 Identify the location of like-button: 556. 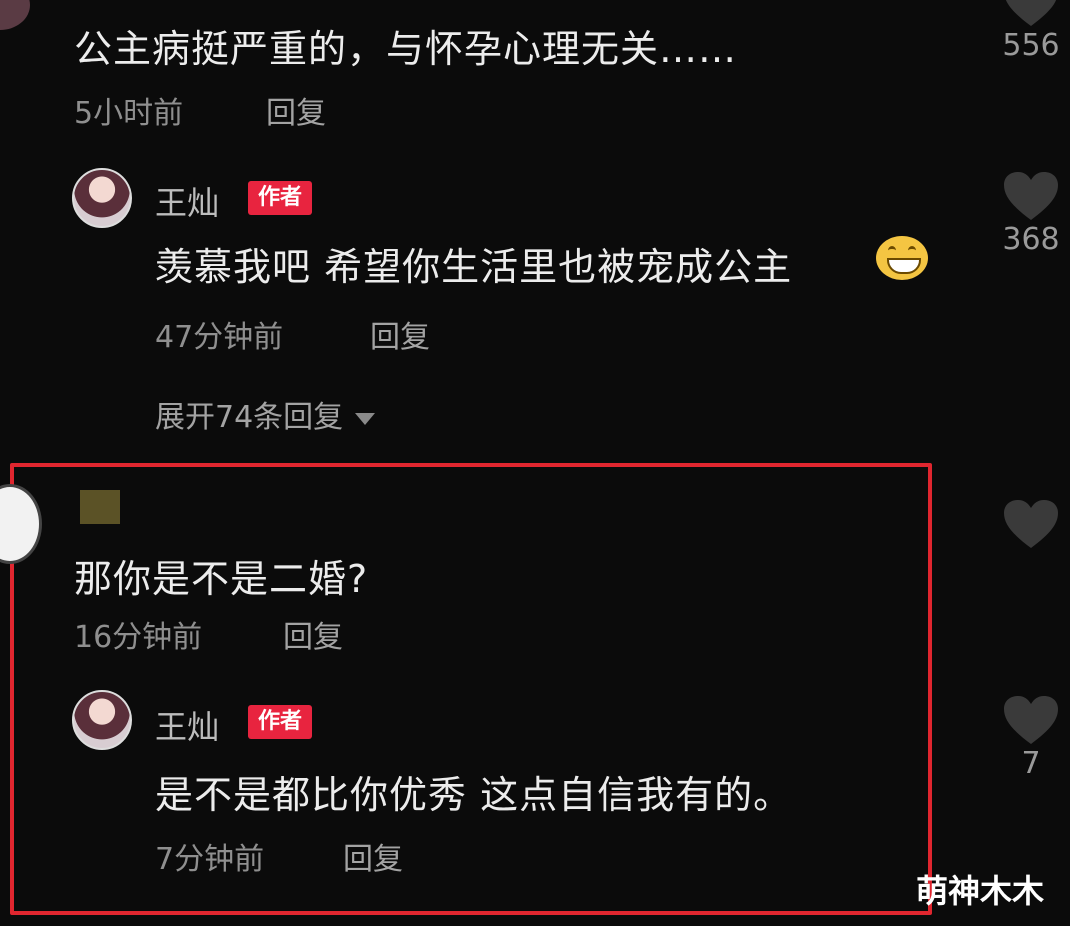
(1031, 31).